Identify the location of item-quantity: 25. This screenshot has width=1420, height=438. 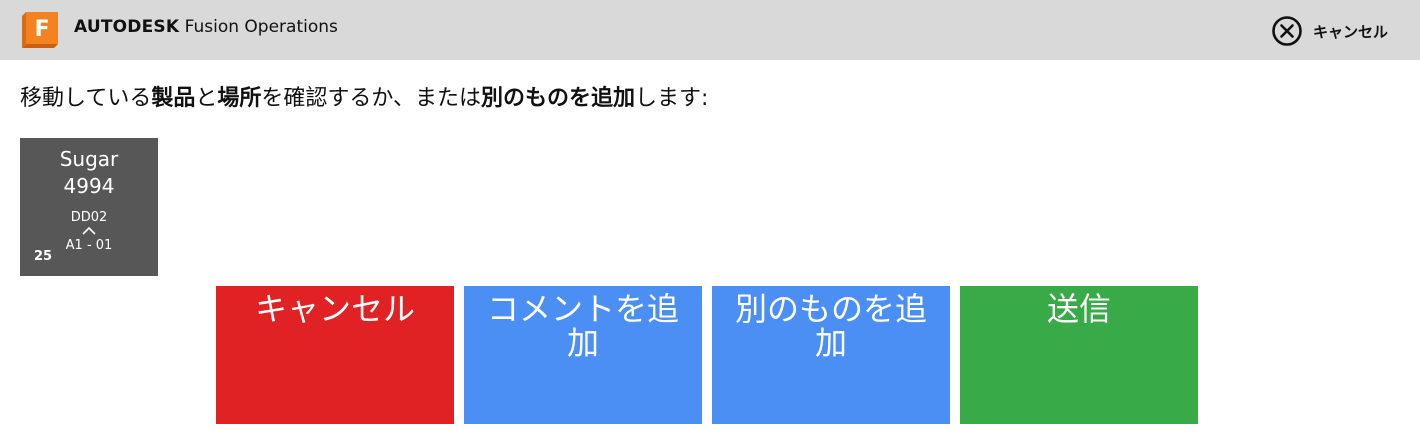
(43, 256).